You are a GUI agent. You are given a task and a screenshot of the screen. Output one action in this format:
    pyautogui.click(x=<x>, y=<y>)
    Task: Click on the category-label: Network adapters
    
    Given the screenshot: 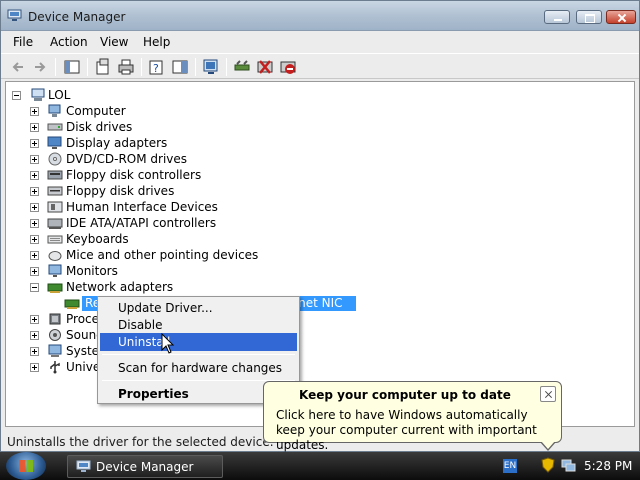 What is the action you would take?
    pyautogui.click(x=120, y=287)
    